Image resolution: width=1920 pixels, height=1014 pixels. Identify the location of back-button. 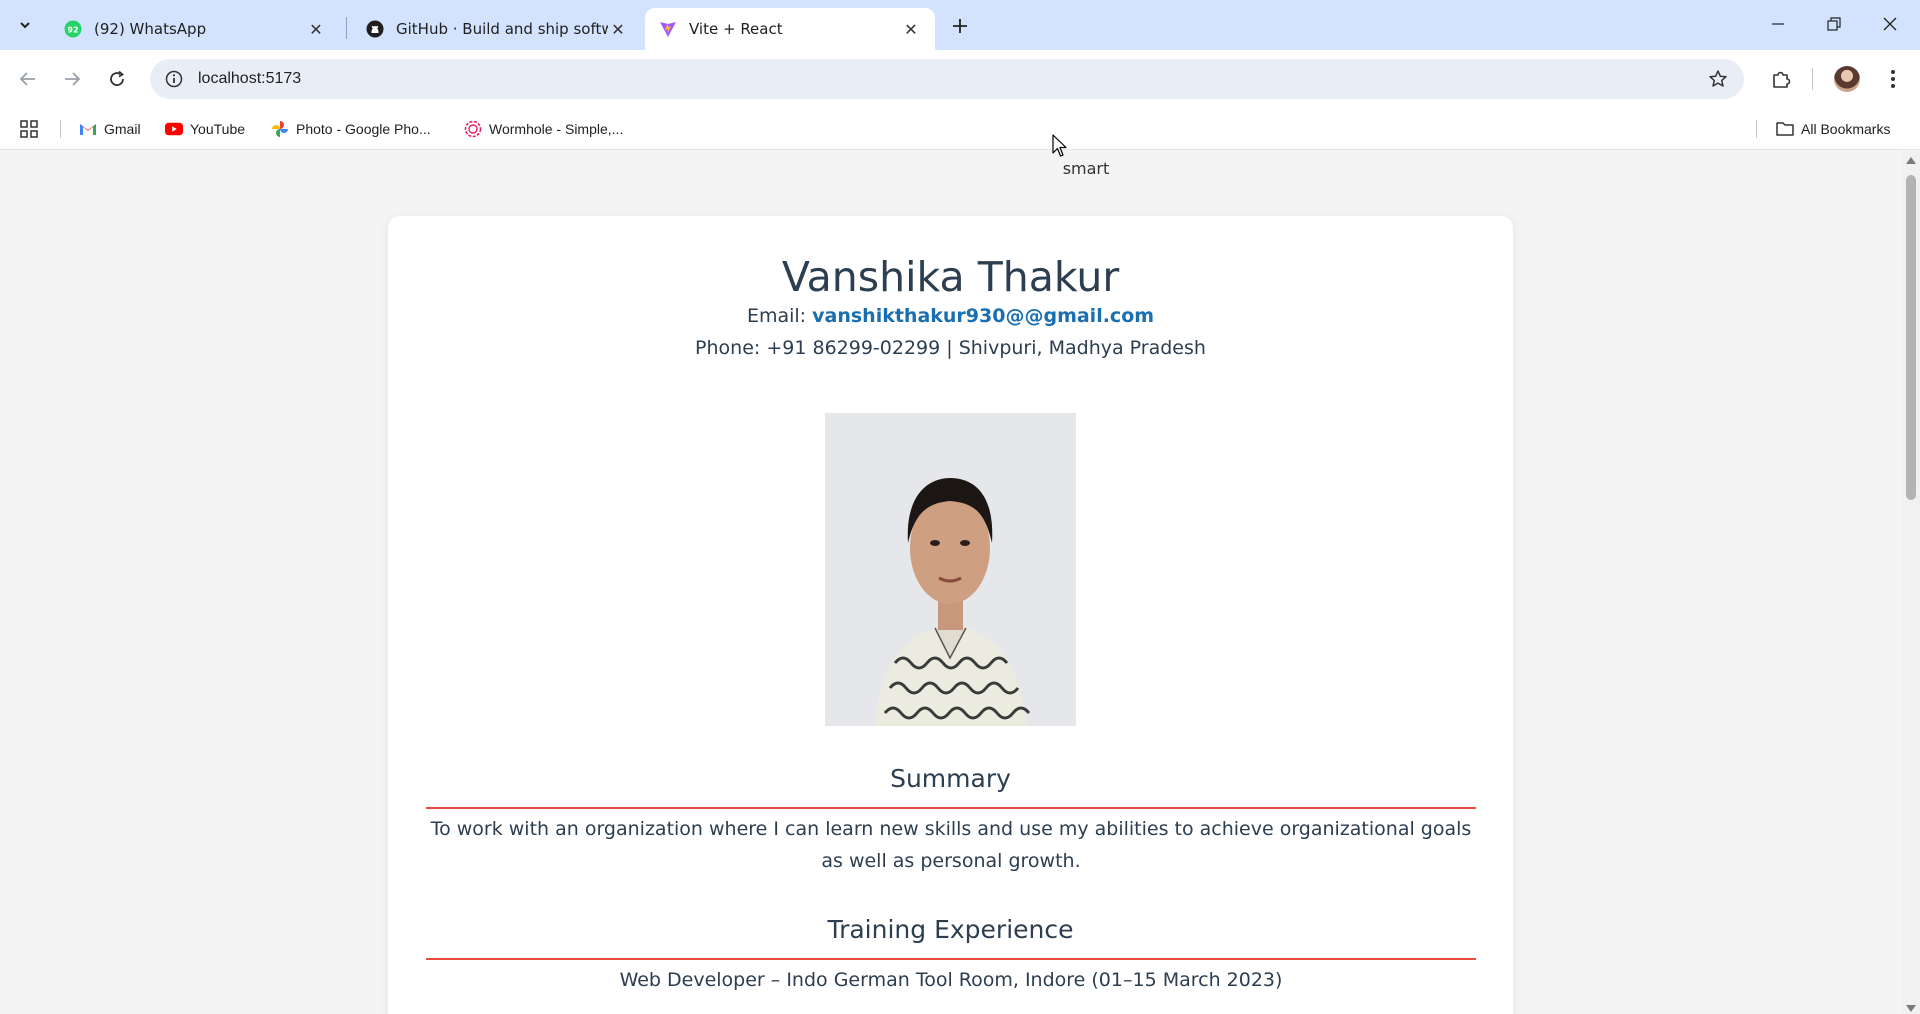
(28, 79).